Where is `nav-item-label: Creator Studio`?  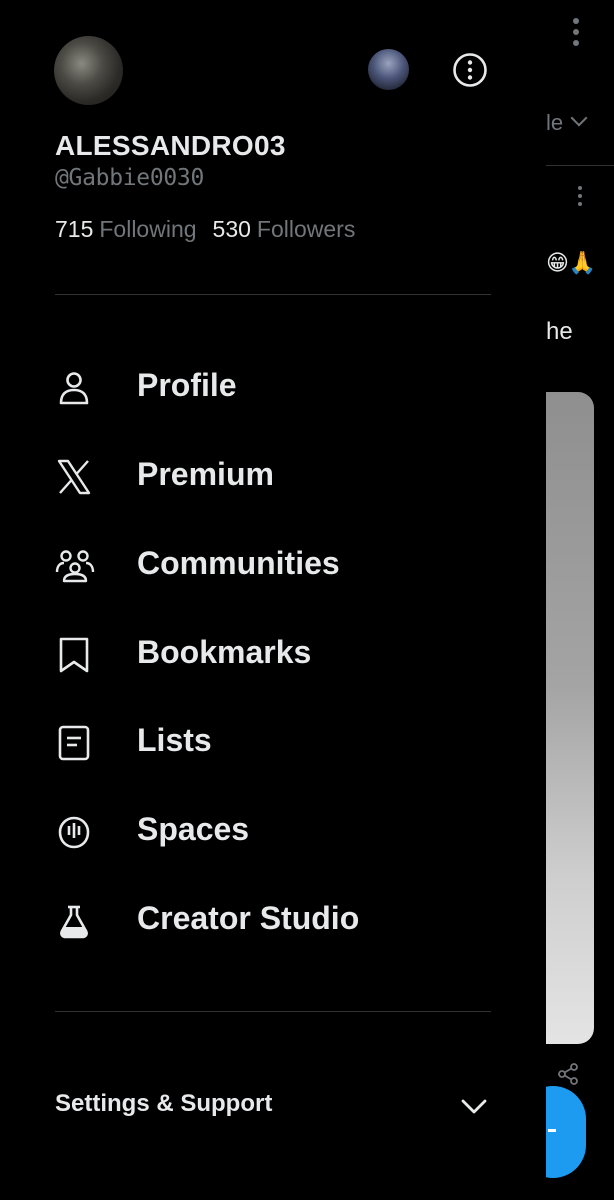
nav-item-label: Creator Studio is located at coordinates (248, 918).